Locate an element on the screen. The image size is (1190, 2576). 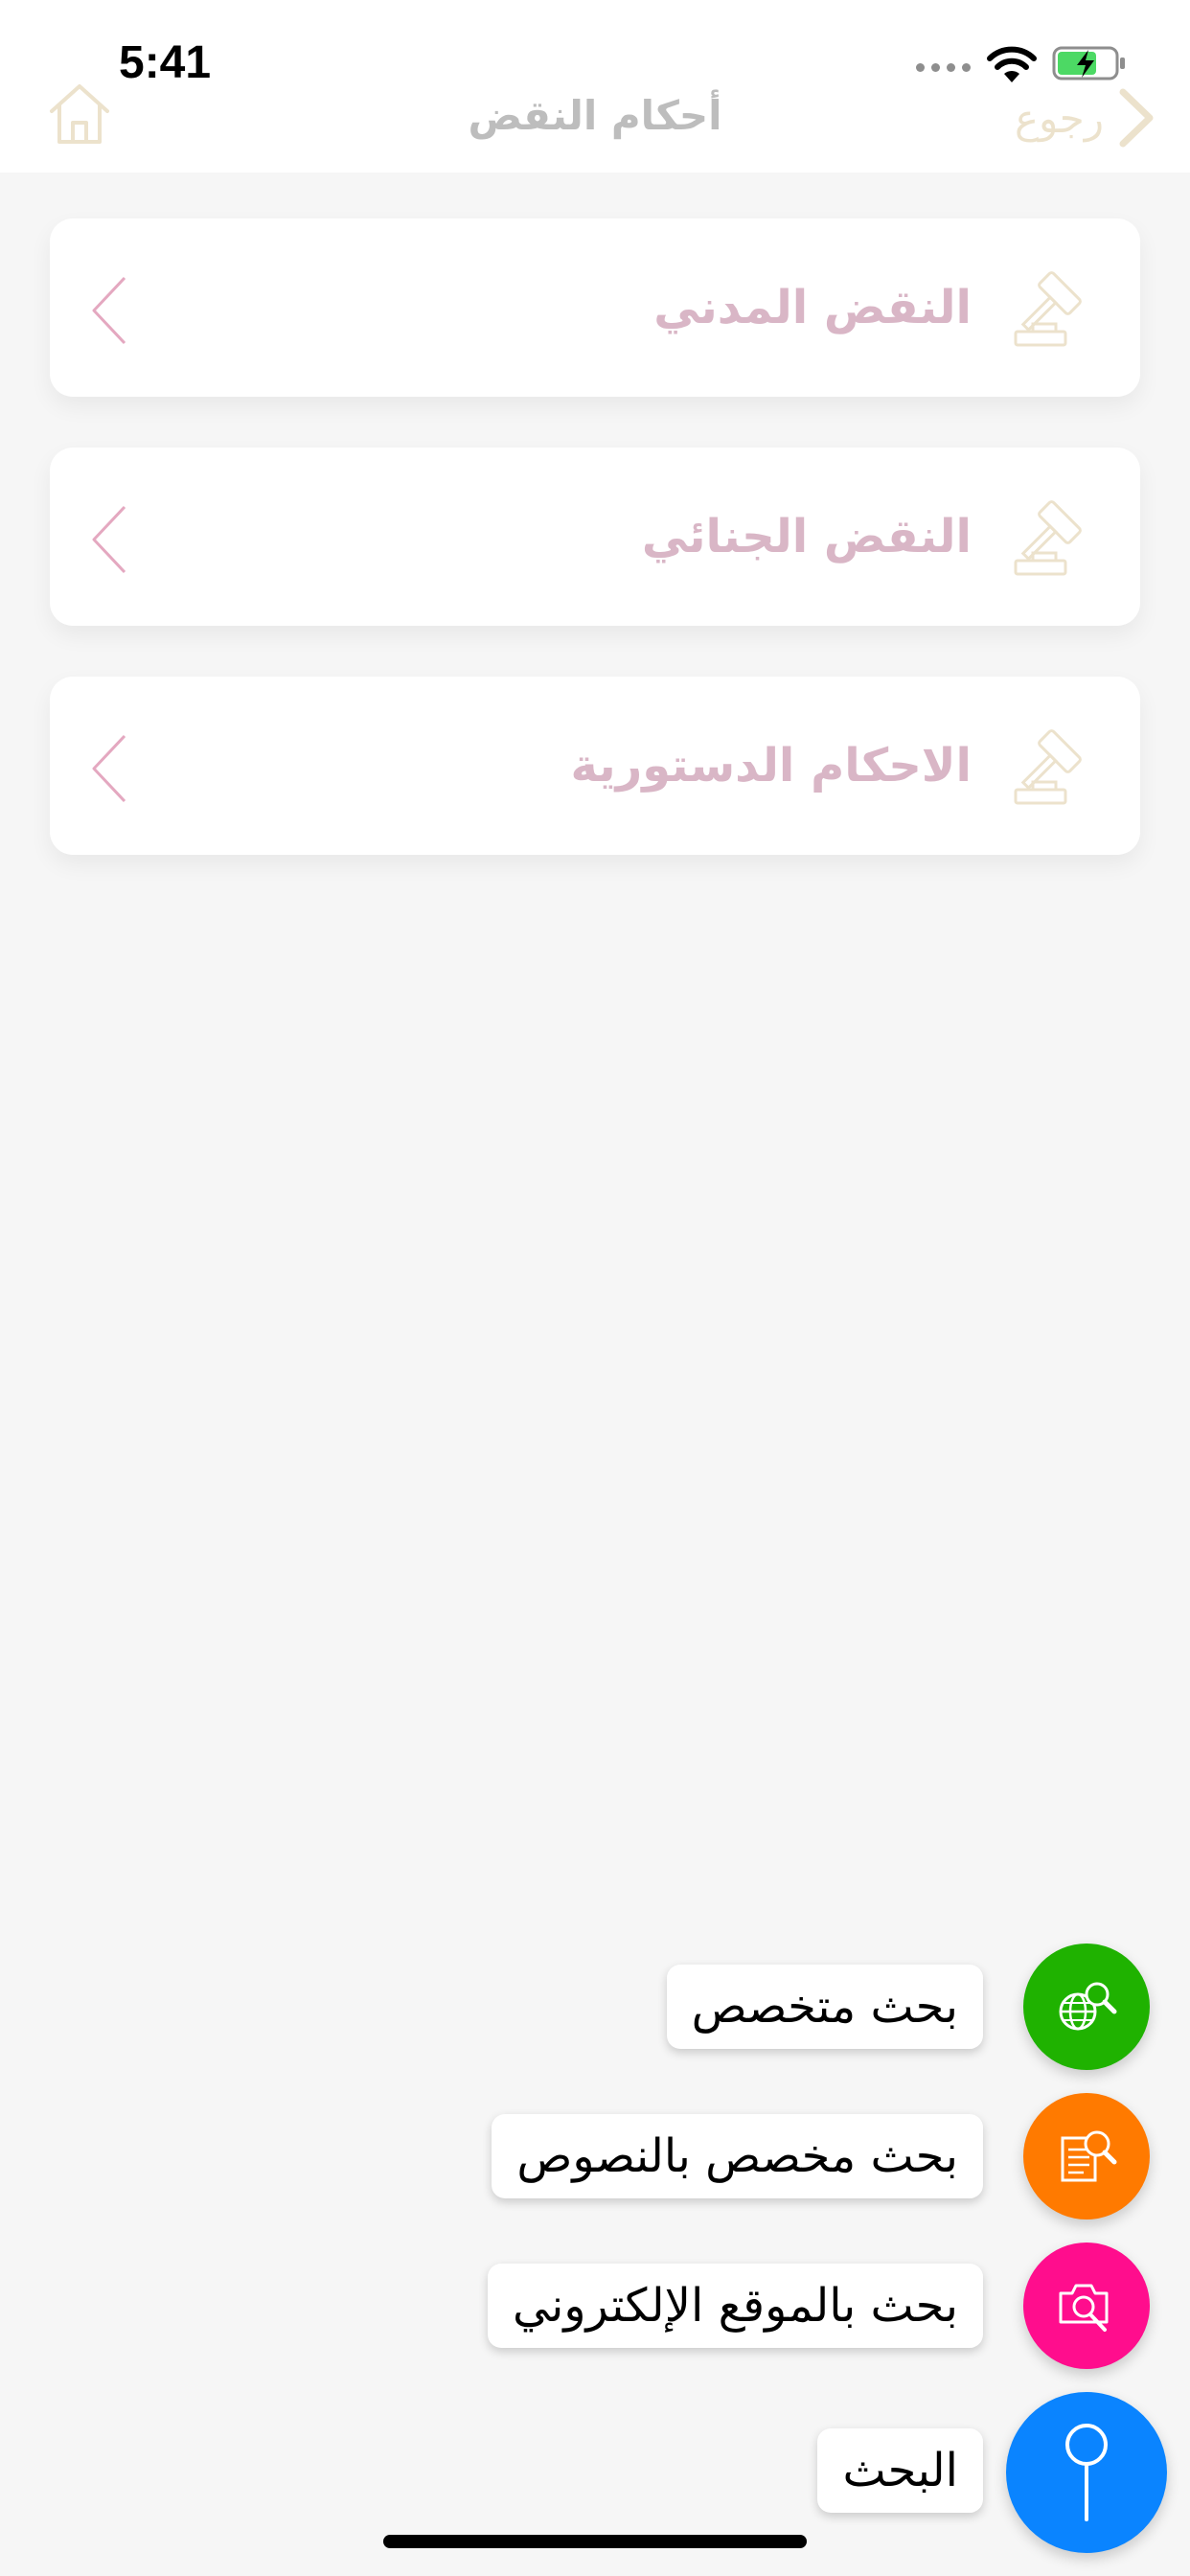
globe-search-icon is located at coordinates (1088, 2006).